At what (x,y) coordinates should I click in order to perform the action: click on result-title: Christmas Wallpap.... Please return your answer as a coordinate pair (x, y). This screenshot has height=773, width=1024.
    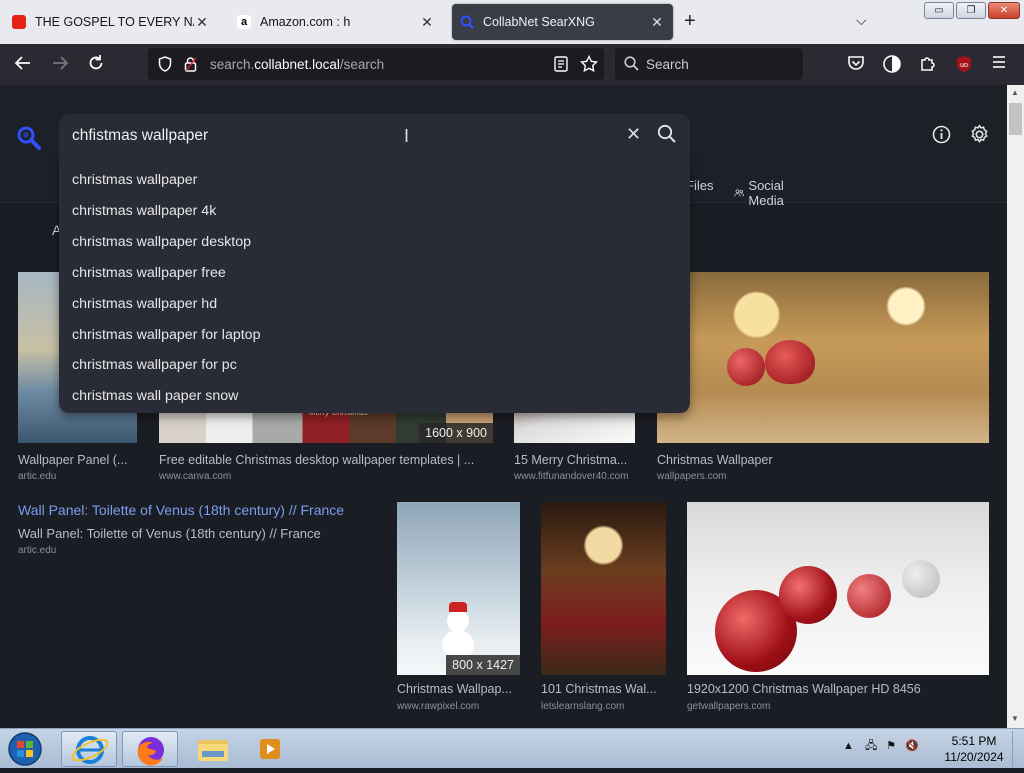
    Looking at the image, I should click on (459, 689).